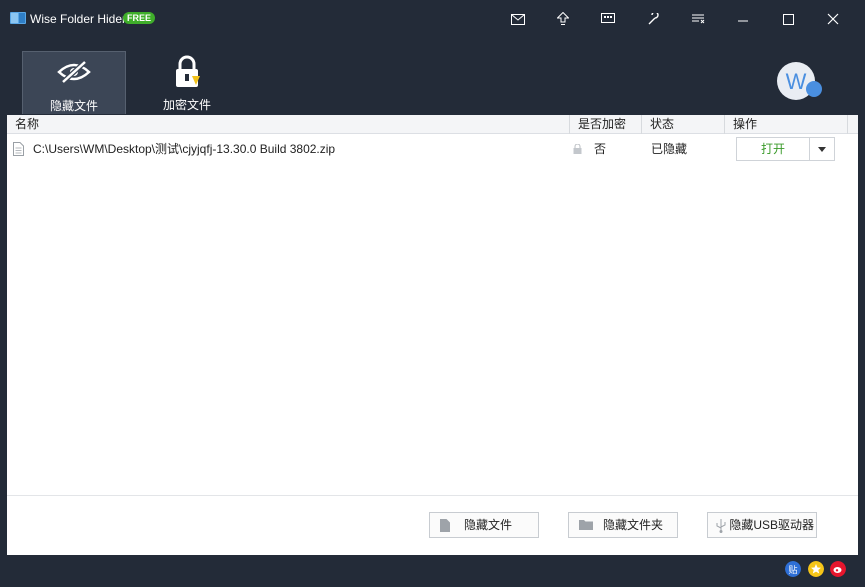 This screenshot has height=587, width=865. Describe the element at coordinates (683, 124) in the screenshot. I see `column-status: 状态` at that location.